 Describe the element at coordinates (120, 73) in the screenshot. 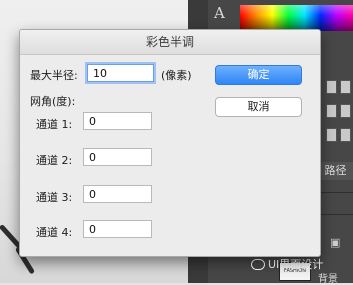

I see `max-radius-input` at that location.